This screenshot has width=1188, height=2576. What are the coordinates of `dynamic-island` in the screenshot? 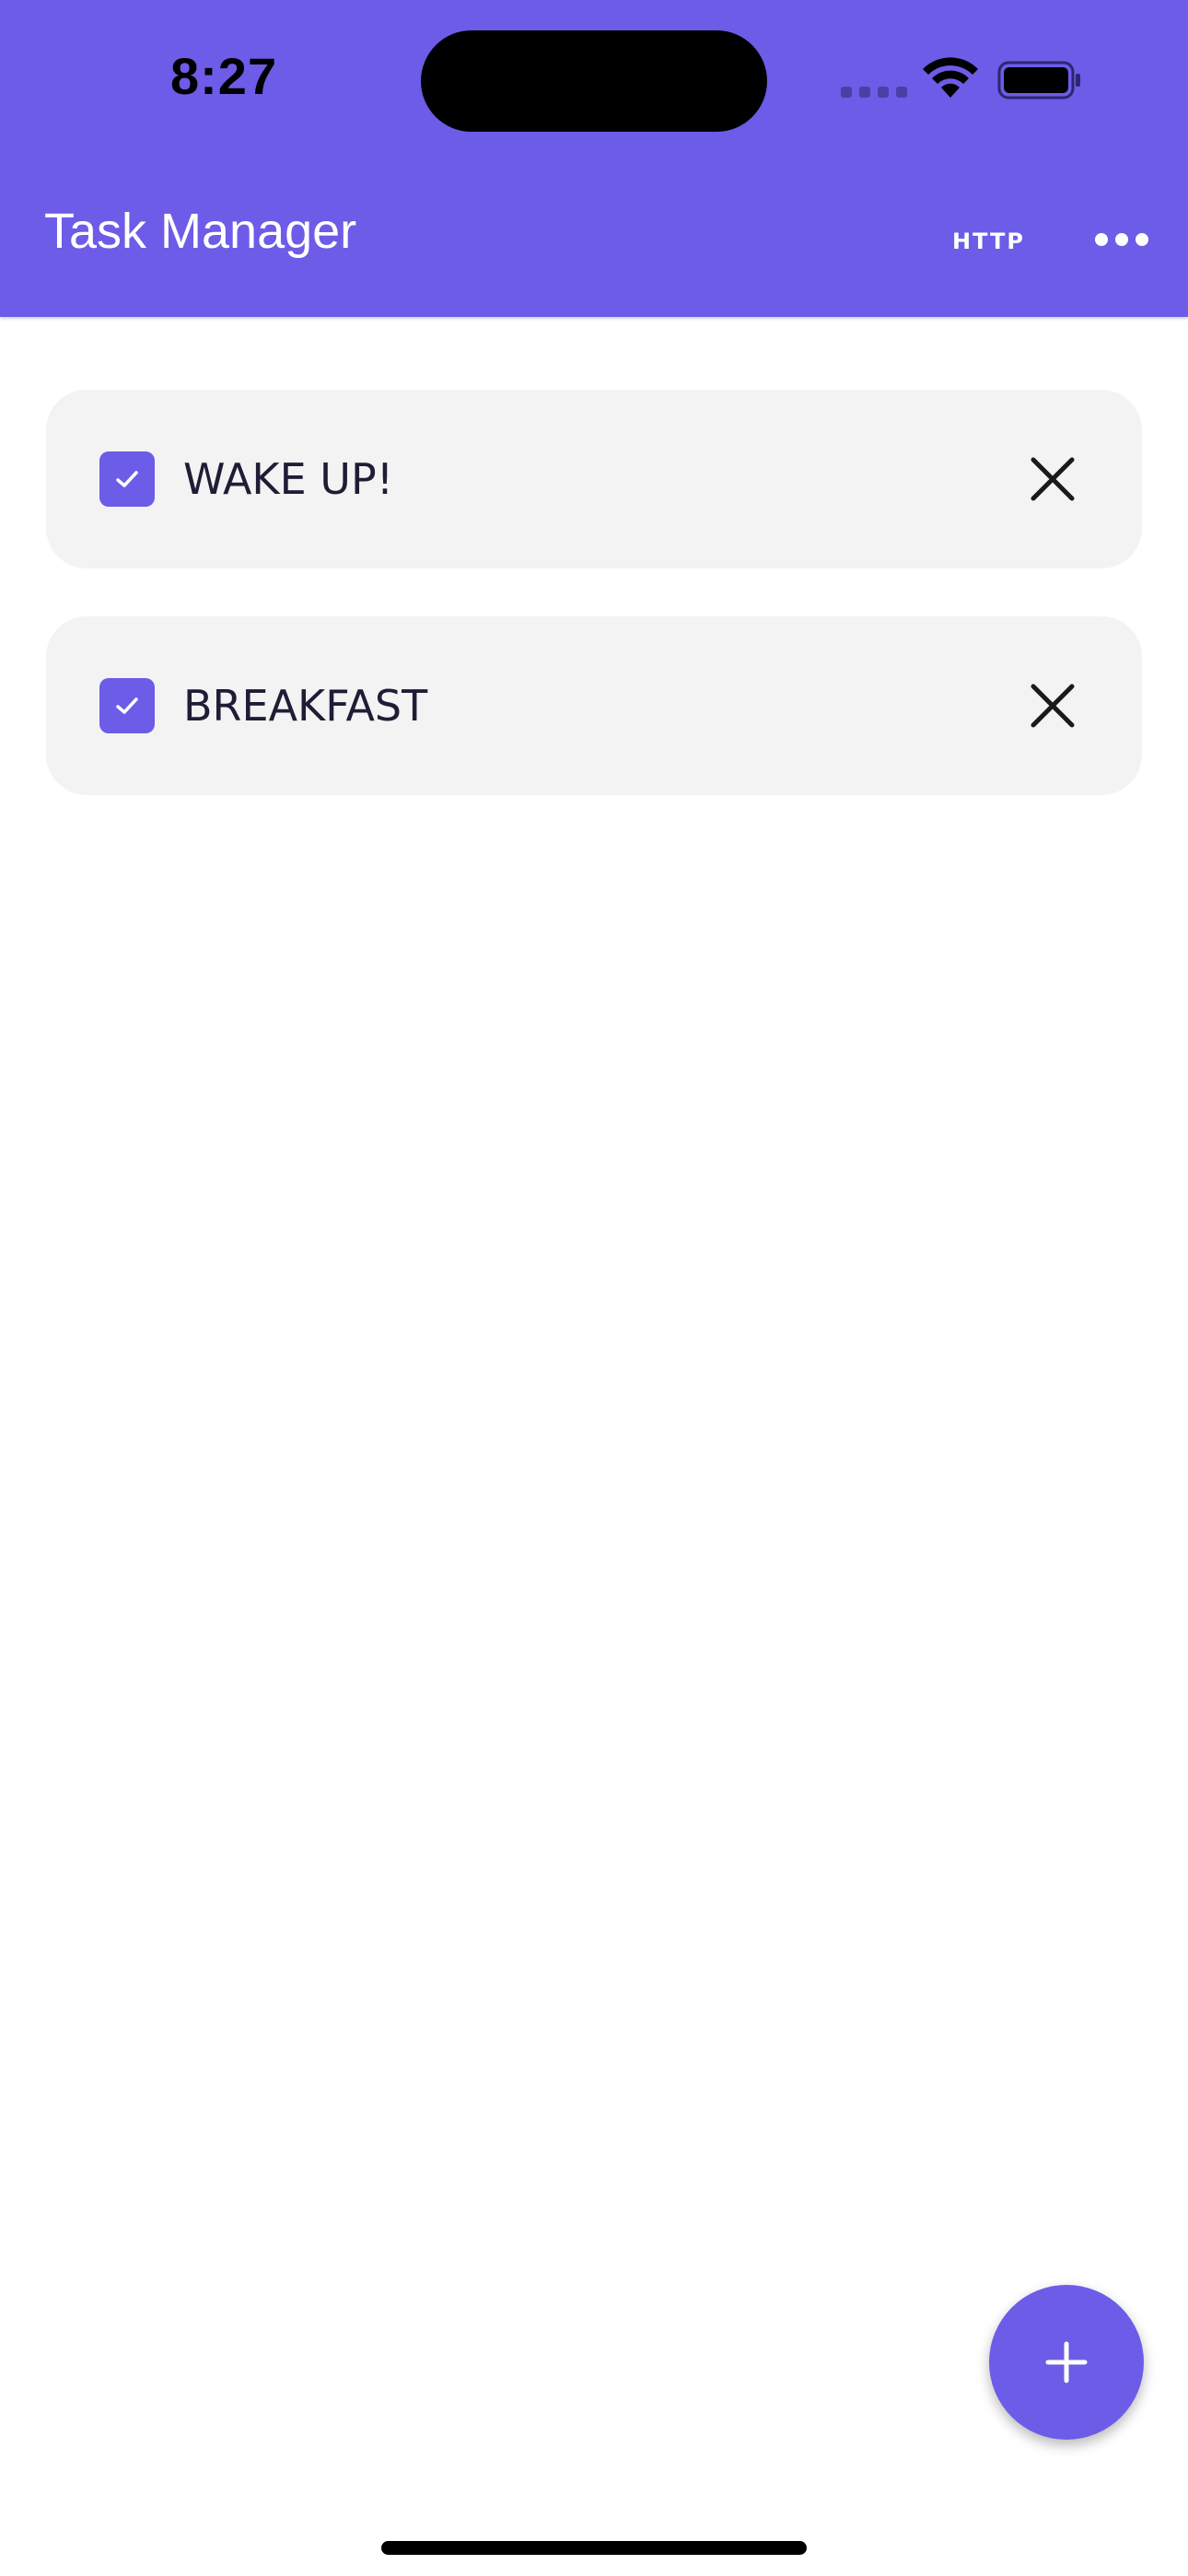 It's located at (594, 81).